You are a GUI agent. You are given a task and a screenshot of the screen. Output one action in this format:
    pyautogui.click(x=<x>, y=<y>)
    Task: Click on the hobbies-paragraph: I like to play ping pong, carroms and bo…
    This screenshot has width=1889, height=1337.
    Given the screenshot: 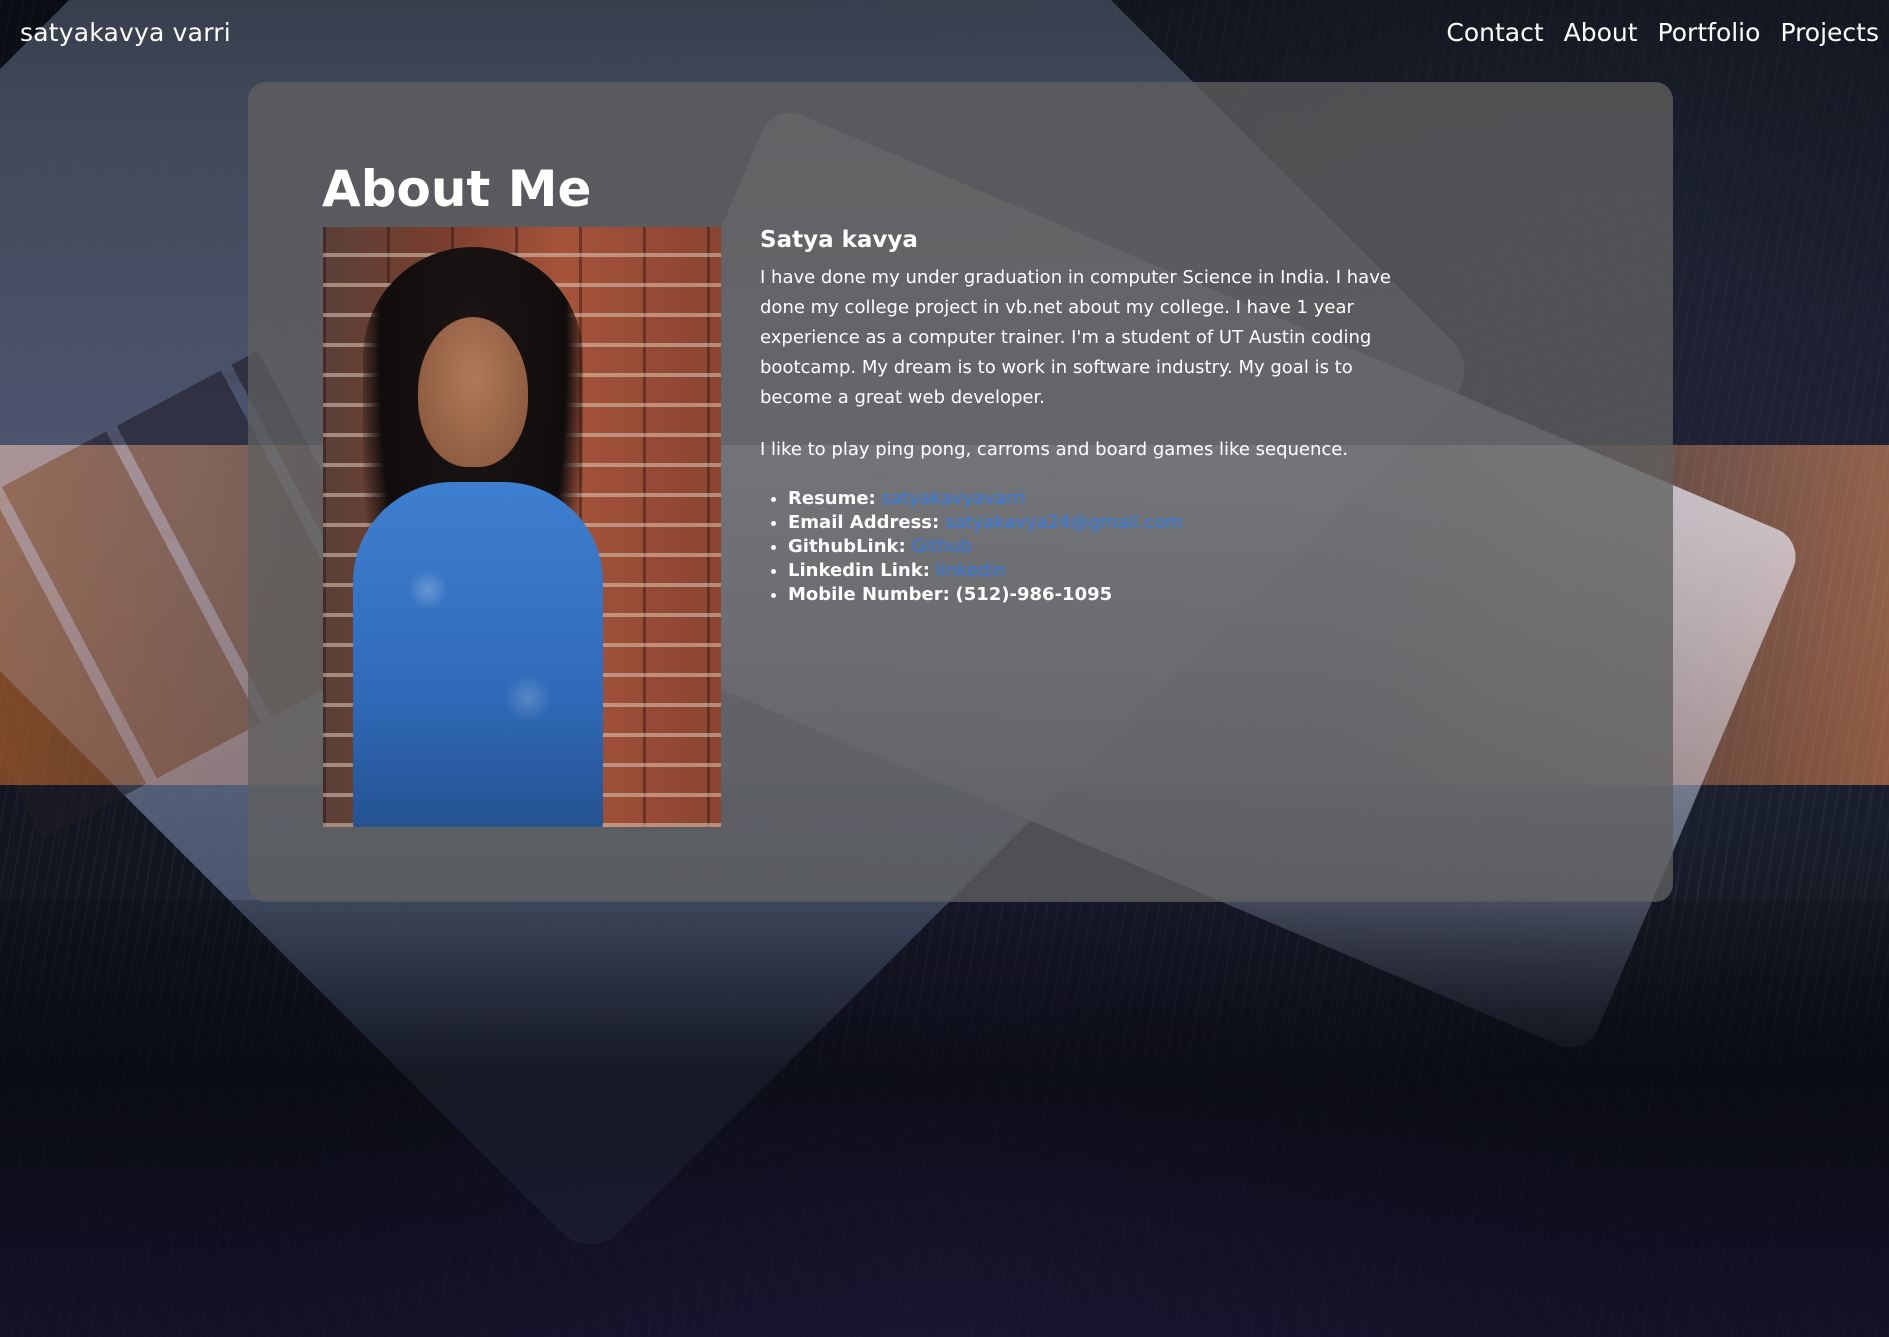 What is the action you would take?
    pyautogui.click(x=1054, y=449)
    